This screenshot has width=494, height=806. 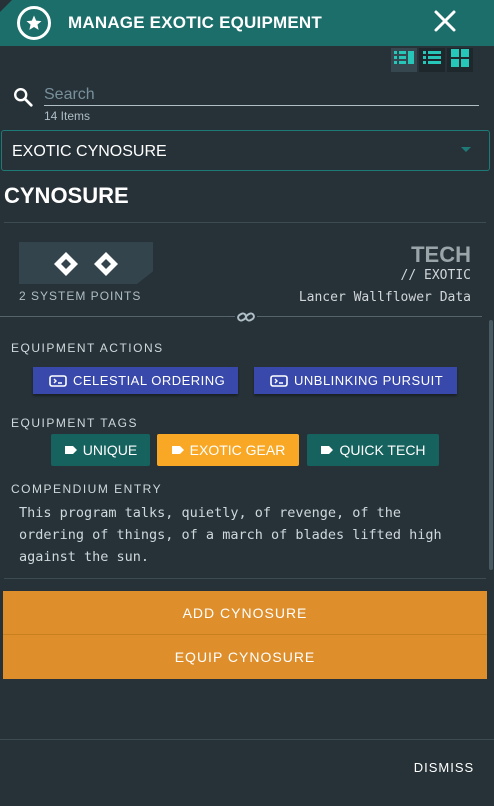 What do you see at coordinates (195, 22) in the screenshot?
I see `dialog-title: MANAGE EXOTIC EQUIPMENT` at bounding box center [195, 22].